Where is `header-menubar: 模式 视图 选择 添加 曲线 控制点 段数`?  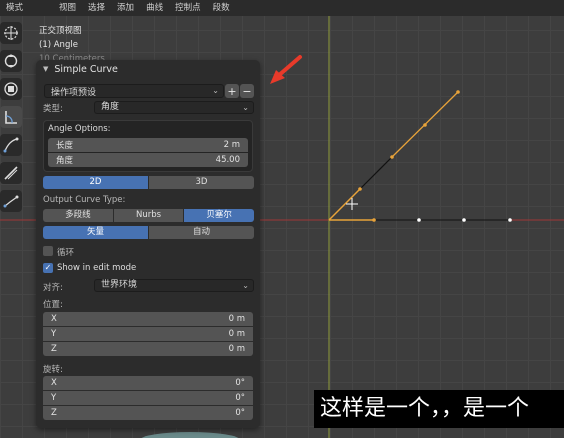
header-menubar: 模式 视图 选择 添加 曲线 控制点 段数 is located at coordinates (282, 8).